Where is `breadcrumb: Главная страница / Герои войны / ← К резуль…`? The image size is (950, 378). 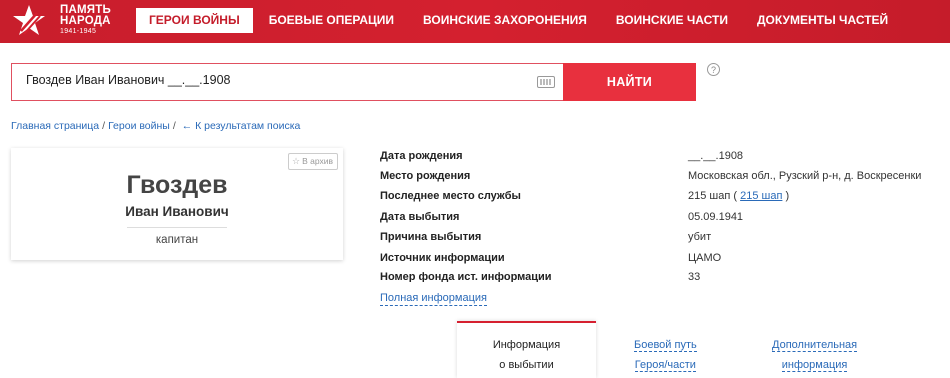 breadcrumb: Главная страница / Герои войны / ← К резуль… is located at coordinates (155, 126).